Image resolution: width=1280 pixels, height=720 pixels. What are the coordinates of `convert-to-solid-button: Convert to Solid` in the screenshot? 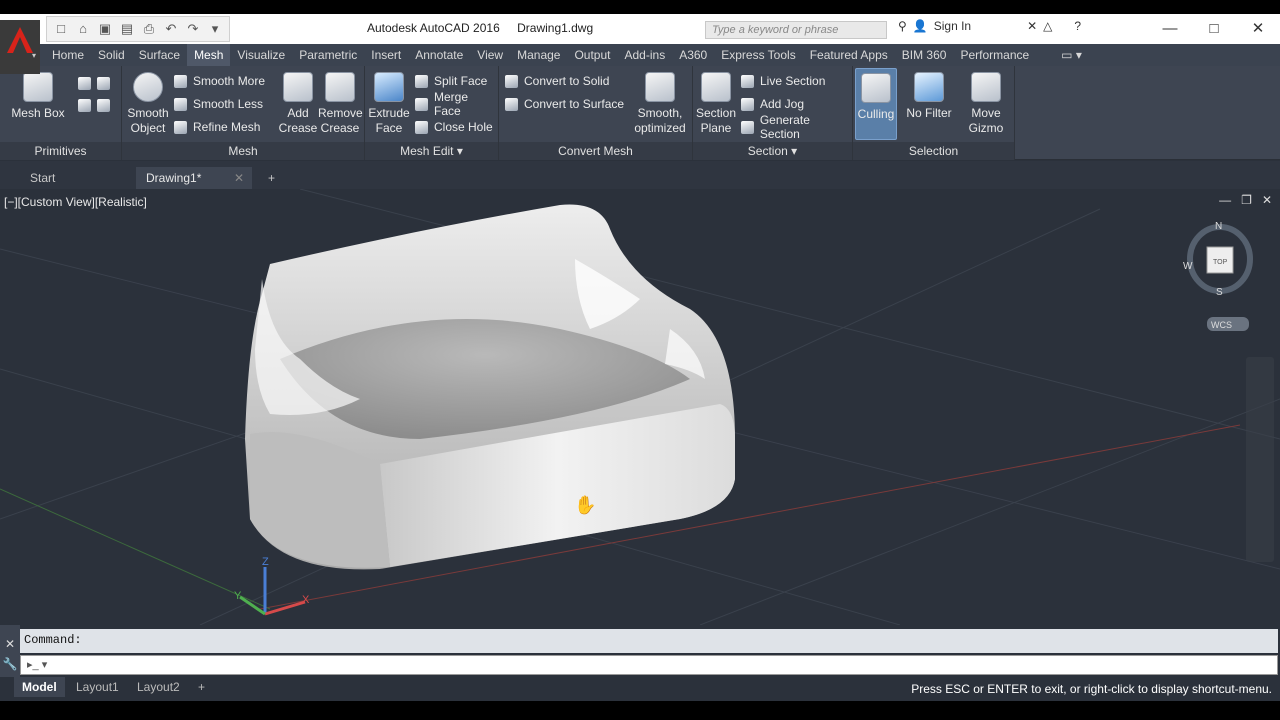 It's located at (557, 81).